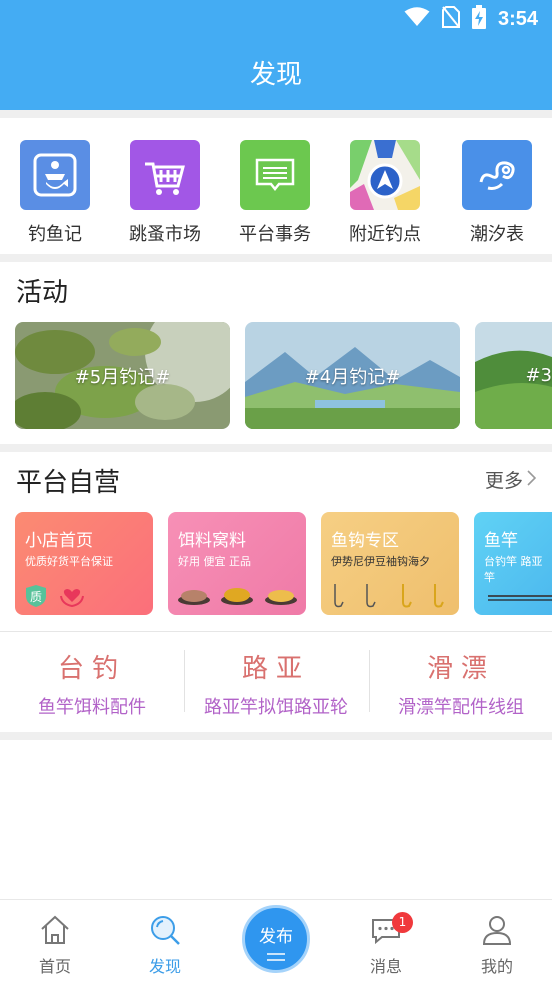 The image size is (552, 981). I want to click on store-card-title: 鱼钩专区, so click(365, 541).